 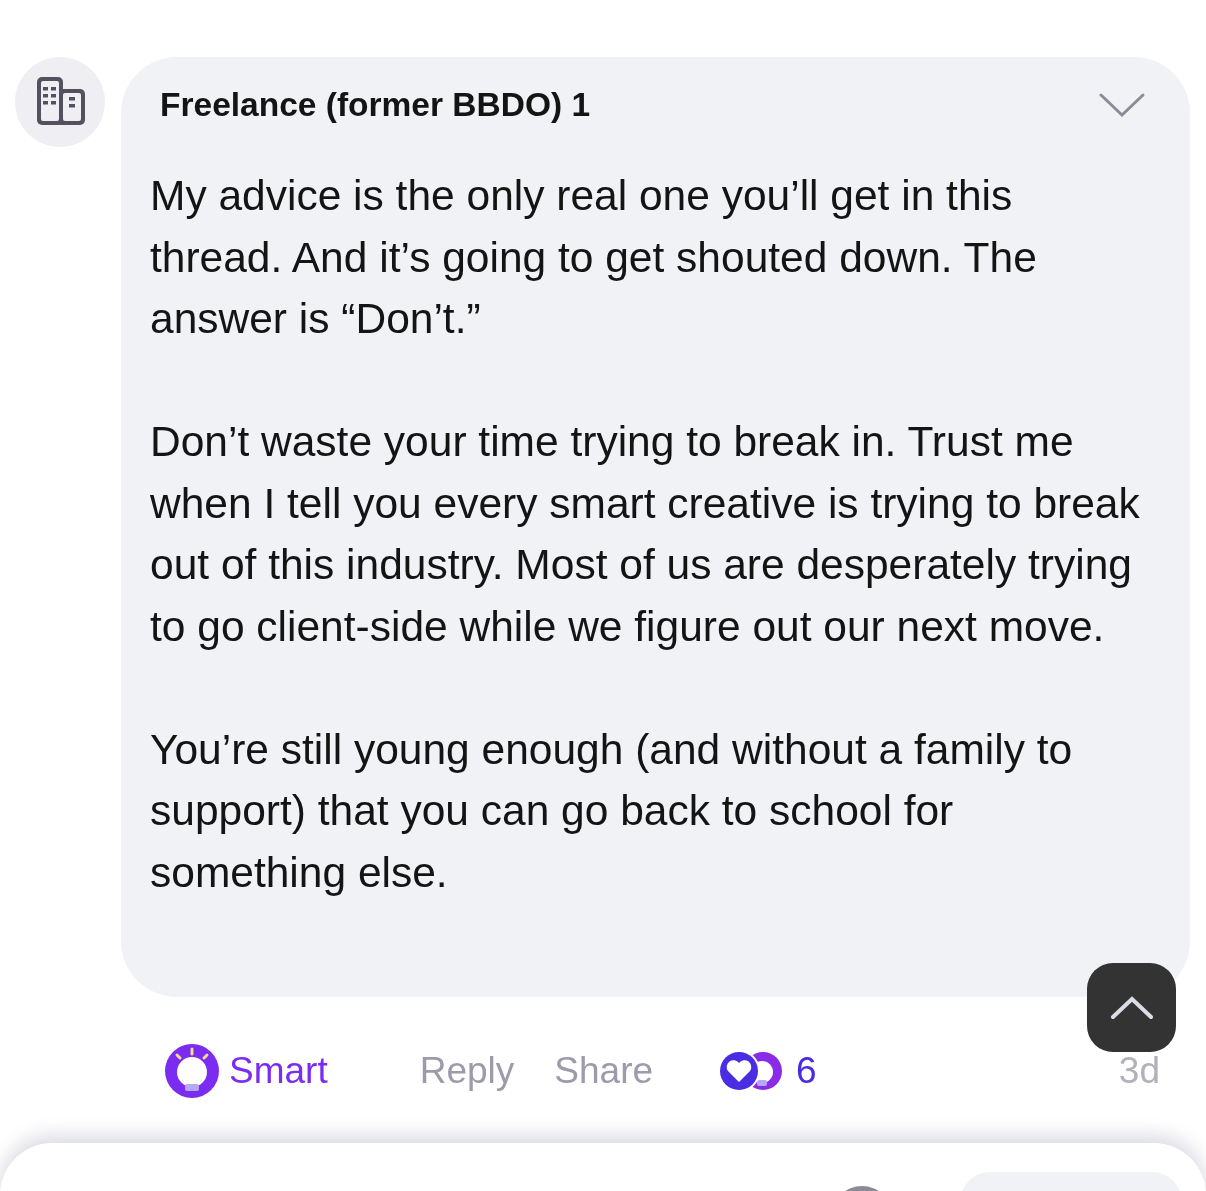 I want to click on reactions-icon, so click(x=751, y=1071).